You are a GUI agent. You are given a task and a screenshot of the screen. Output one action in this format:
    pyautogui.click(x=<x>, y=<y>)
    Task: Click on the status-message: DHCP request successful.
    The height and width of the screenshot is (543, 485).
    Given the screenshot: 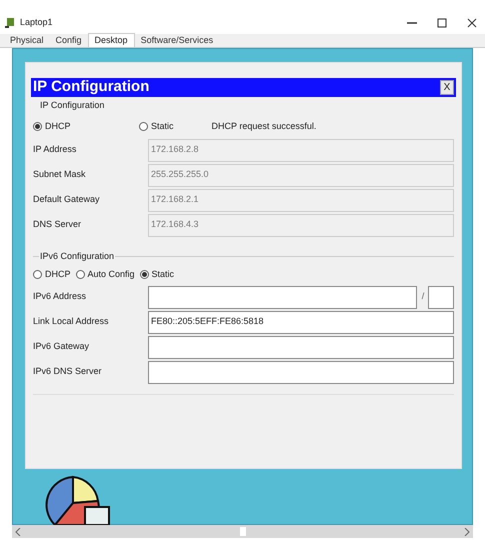 What is the action you would take?
    pyautogui.click(x=264, y=126)
    